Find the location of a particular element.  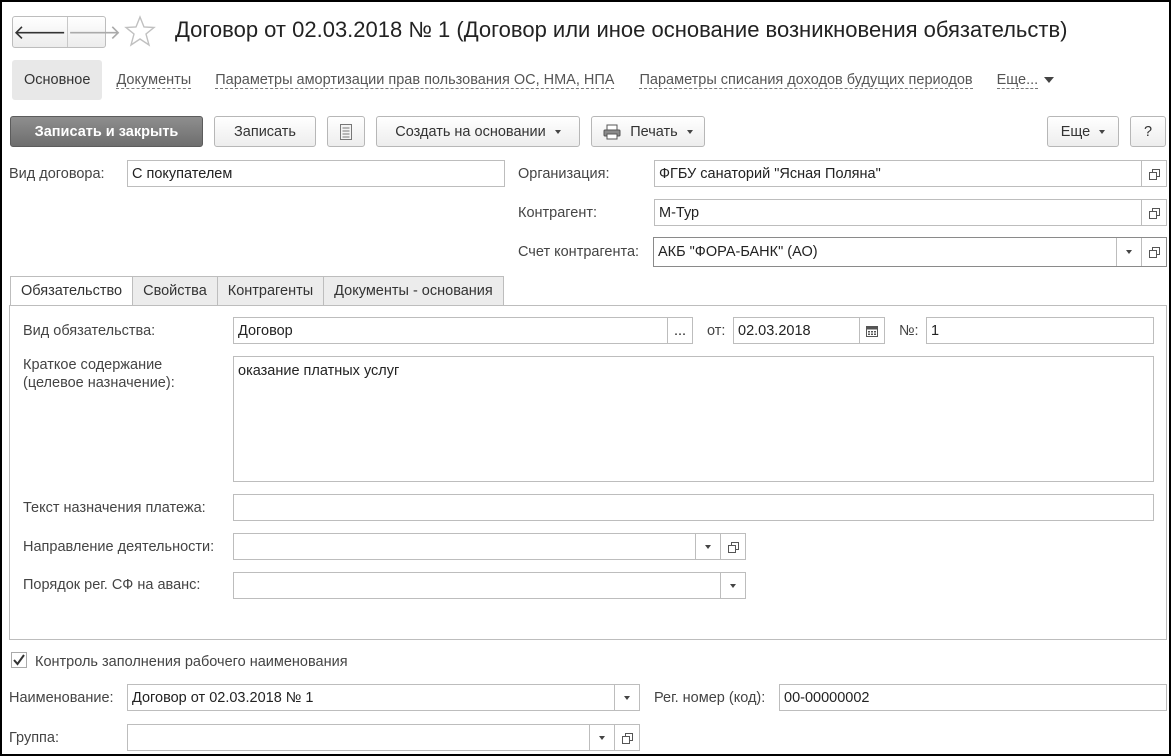

arrow-left-icon: 🡐 is located at coordinates (40, 32).